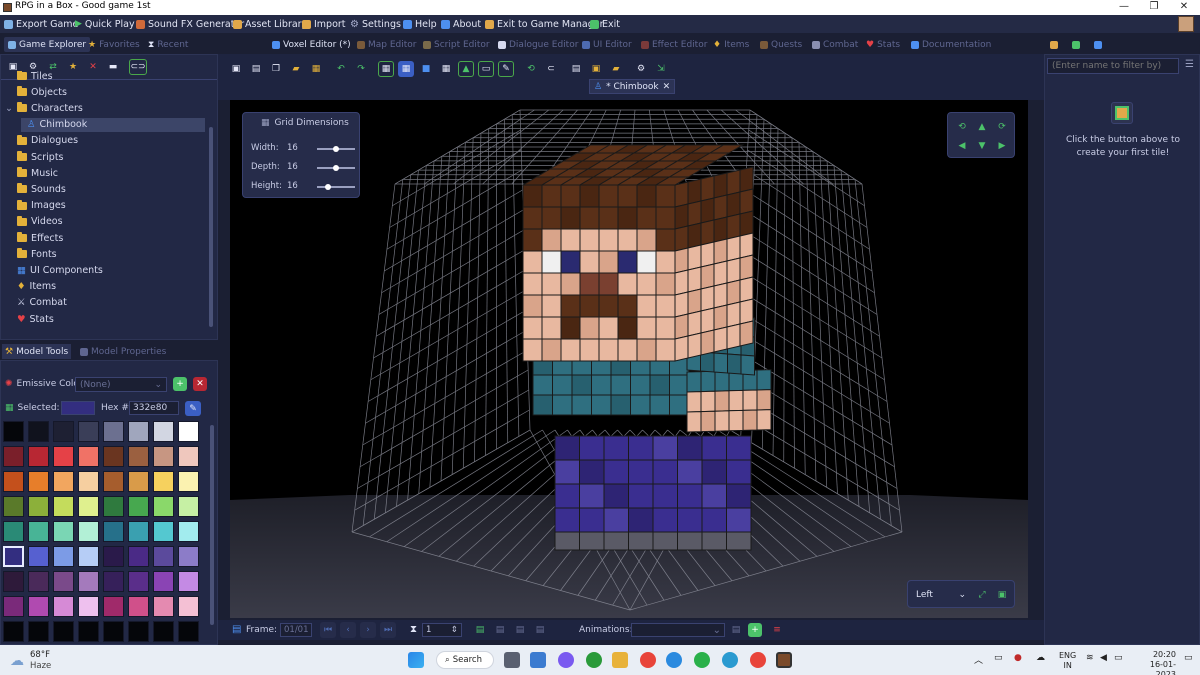 This screenshot has width=1200, height=675. I want to click on minimize-icon: —, so click(1124, 7).